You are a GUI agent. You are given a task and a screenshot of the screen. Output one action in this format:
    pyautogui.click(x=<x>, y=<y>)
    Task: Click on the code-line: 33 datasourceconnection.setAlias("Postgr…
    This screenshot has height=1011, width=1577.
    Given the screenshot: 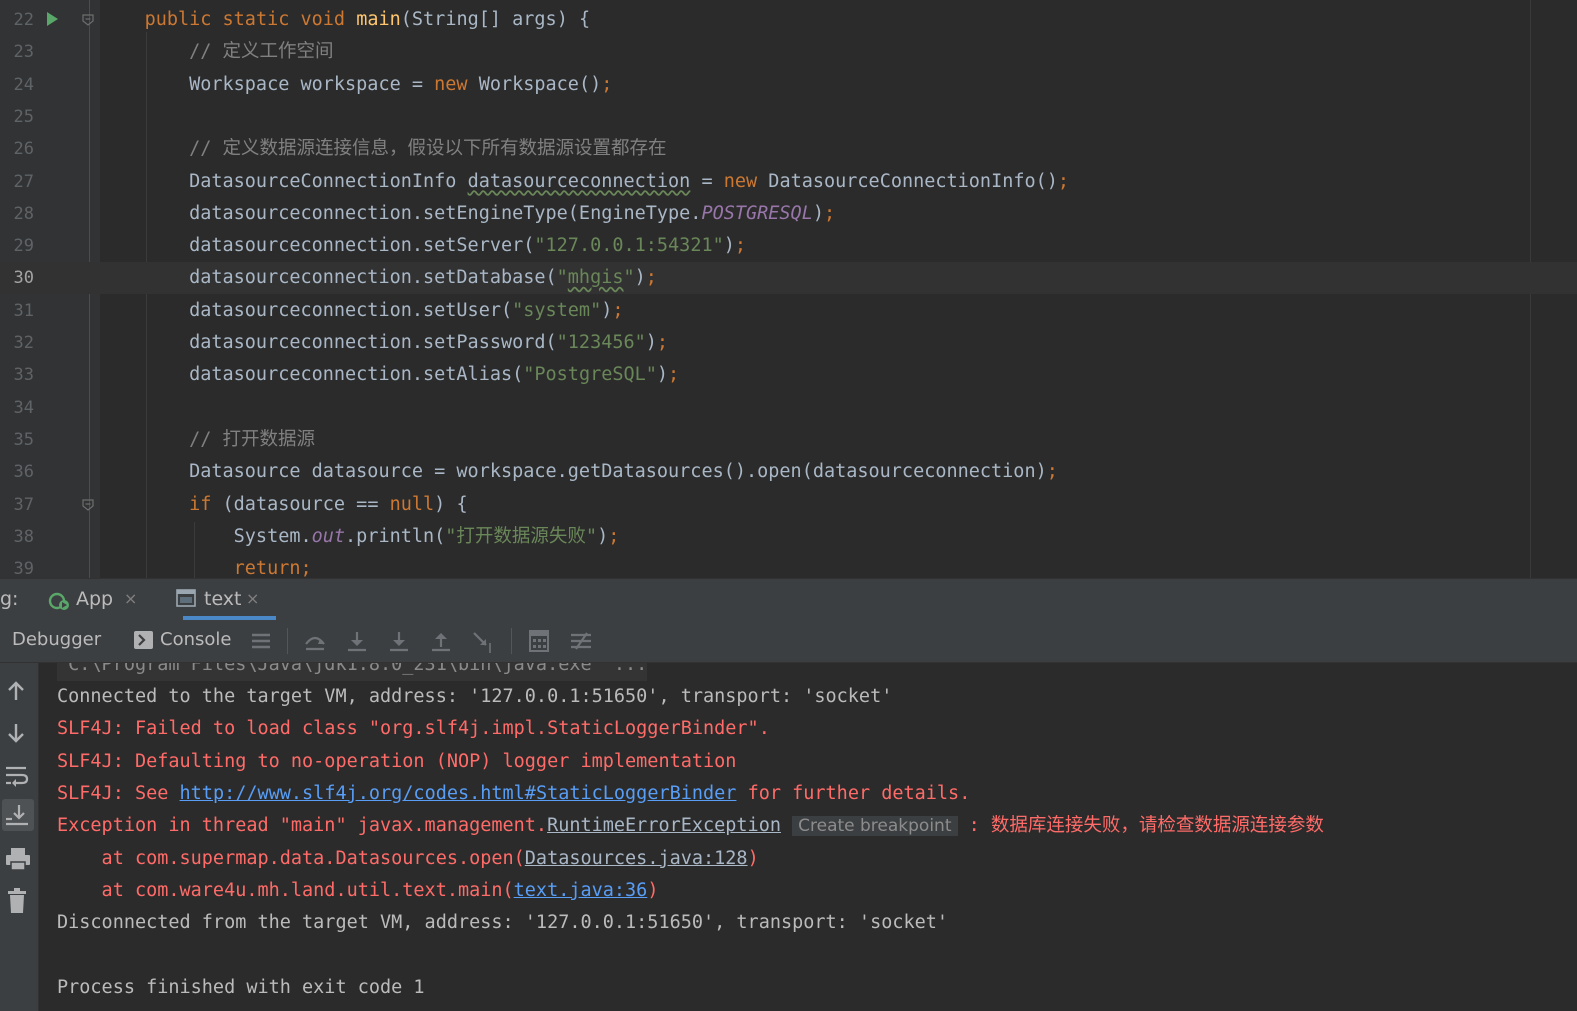 What is the action you would take?
    pyautogui.click(x=788, y=375)
    